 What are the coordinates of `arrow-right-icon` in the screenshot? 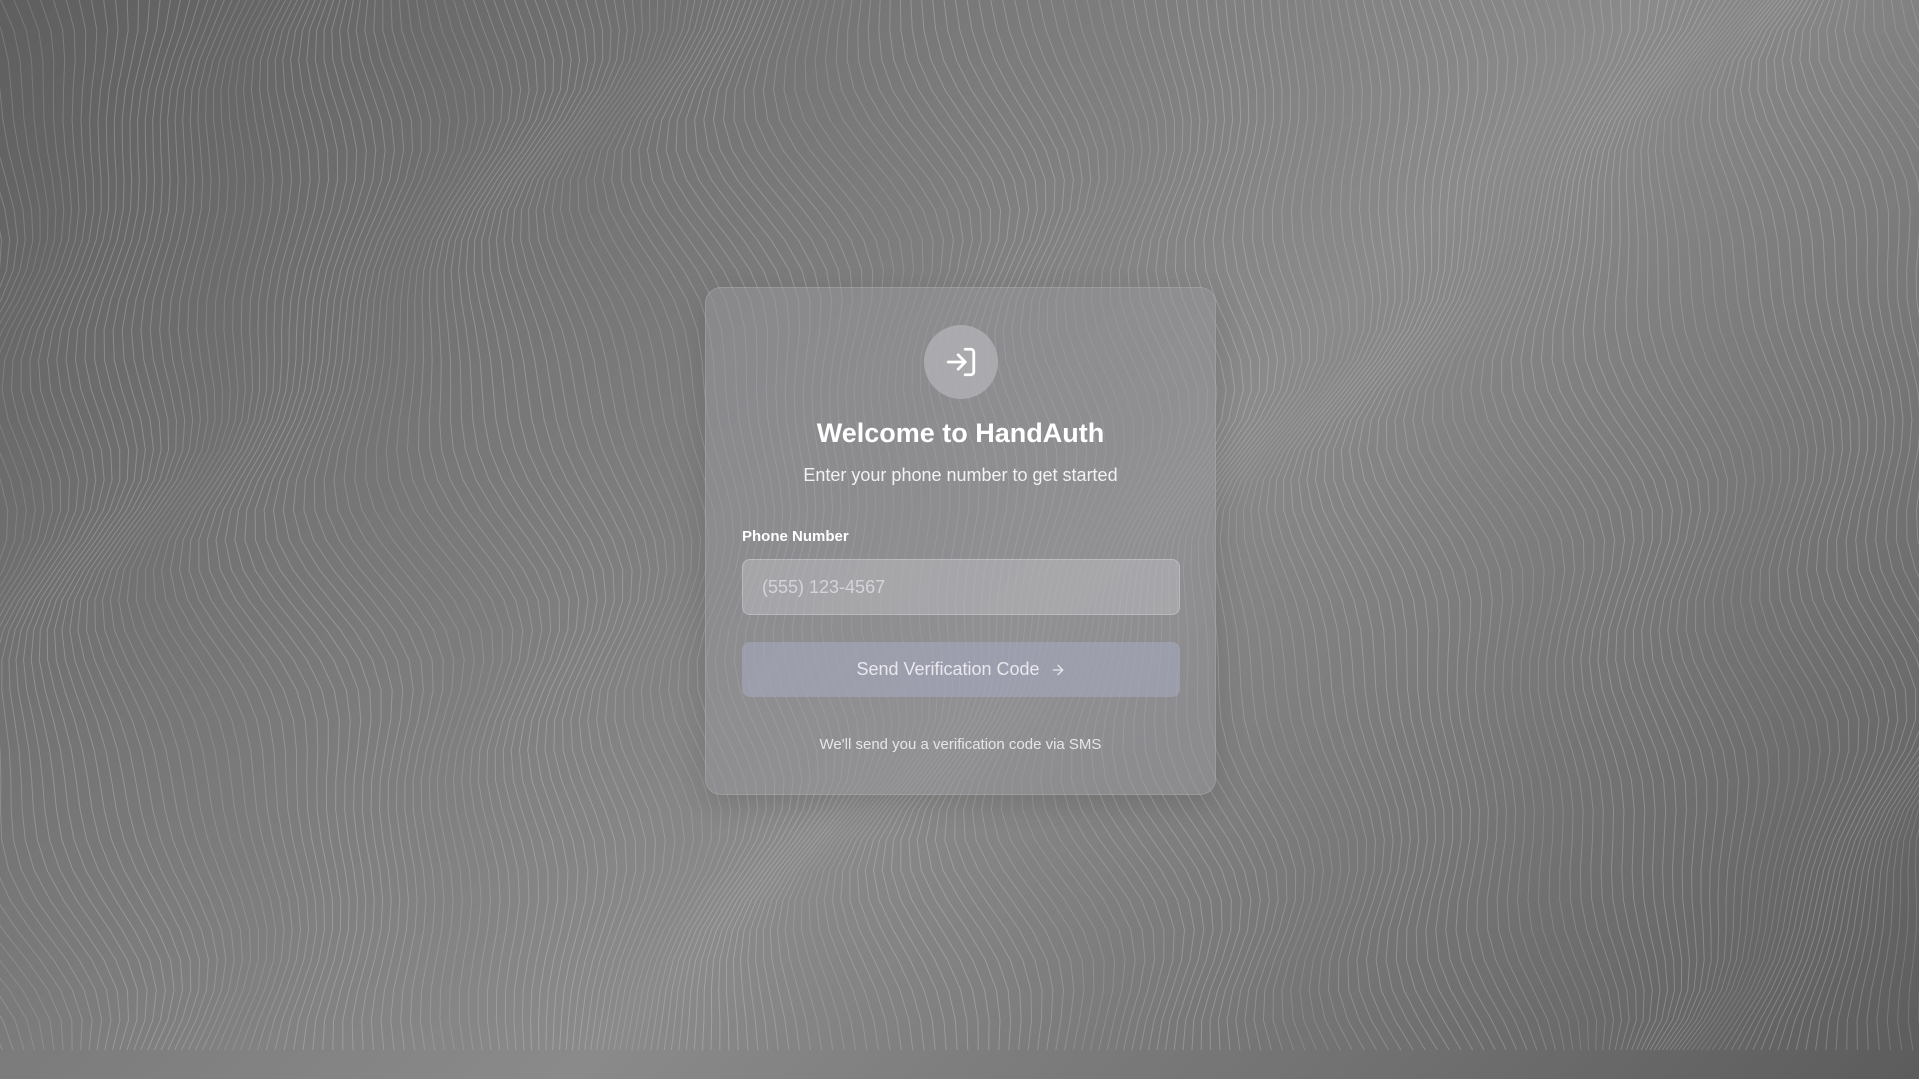 It's located at (1058, 670).